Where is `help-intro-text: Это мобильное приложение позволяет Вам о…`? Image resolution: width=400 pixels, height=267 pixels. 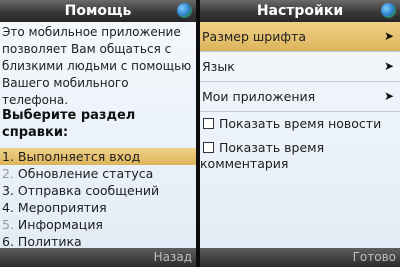
help-intro-text: Это мобильное приложение позволяет Вам о… is located at coordinates (97, 66).